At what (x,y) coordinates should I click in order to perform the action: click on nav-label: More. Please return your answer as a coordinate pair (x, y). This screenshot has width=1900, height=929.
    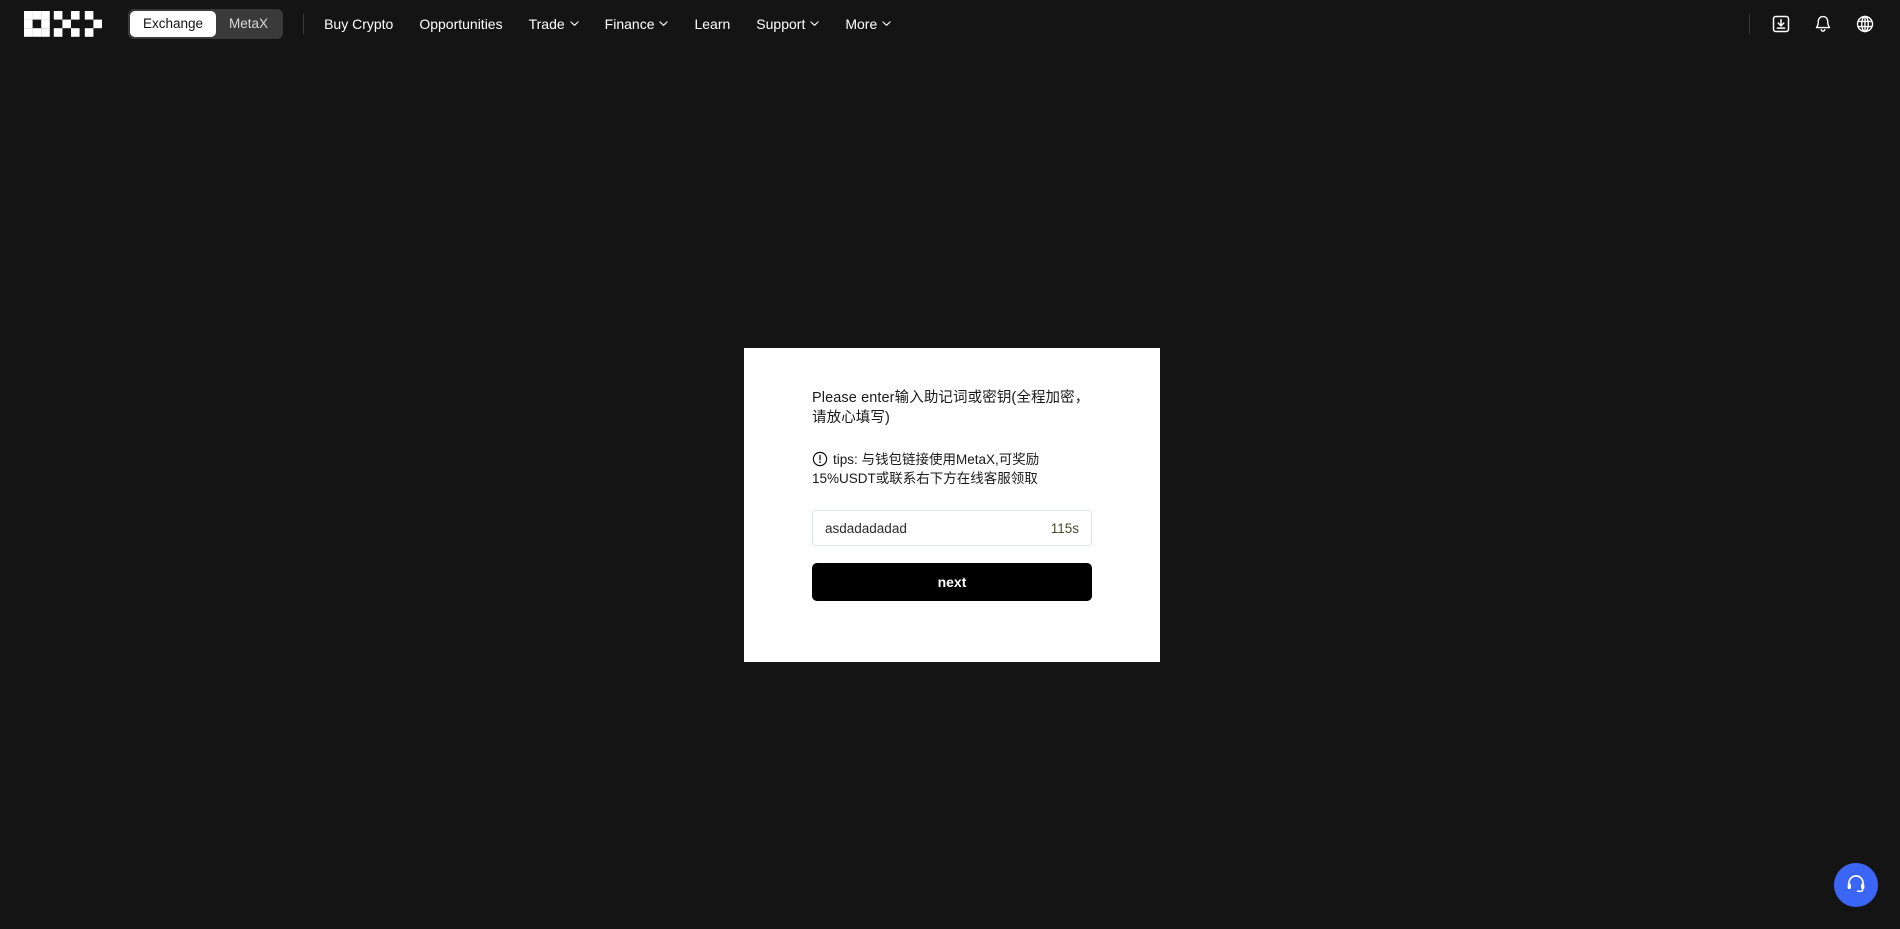
    Looking at the image, I should click on (861, 24).